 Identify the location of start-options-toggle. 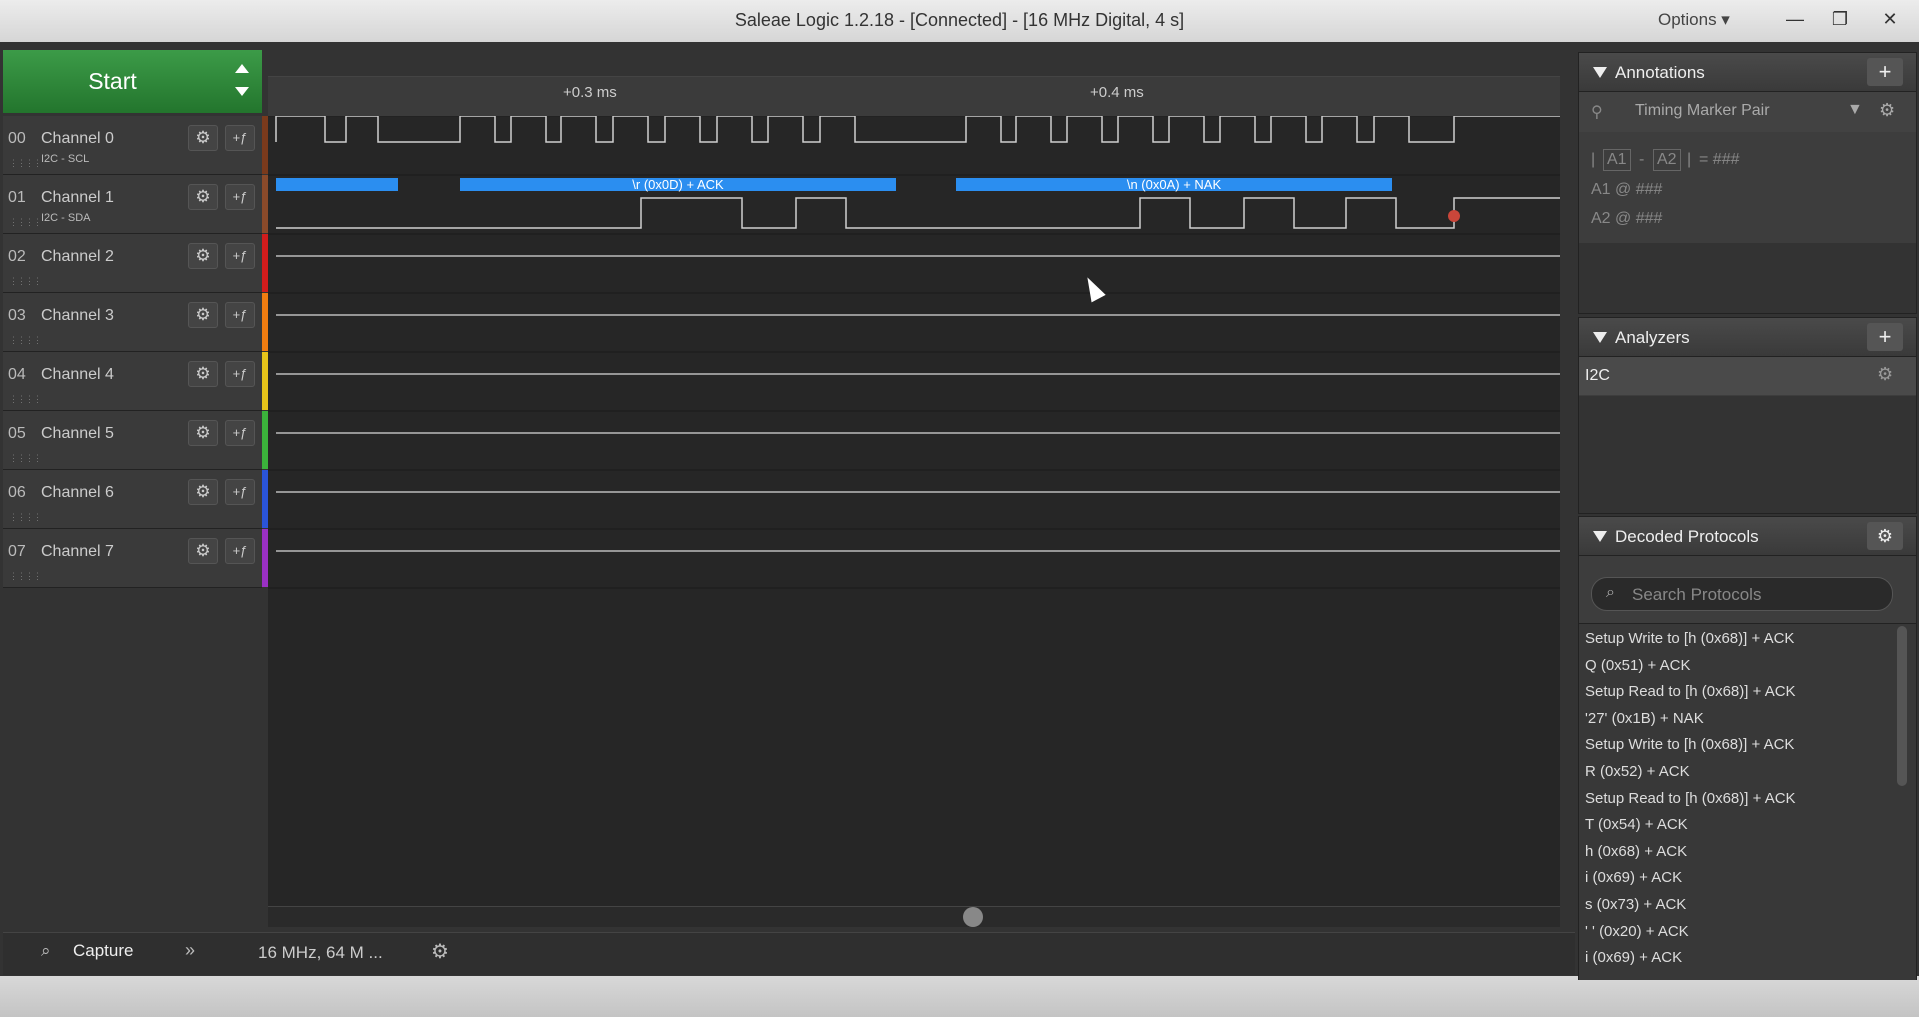
(242, 81).